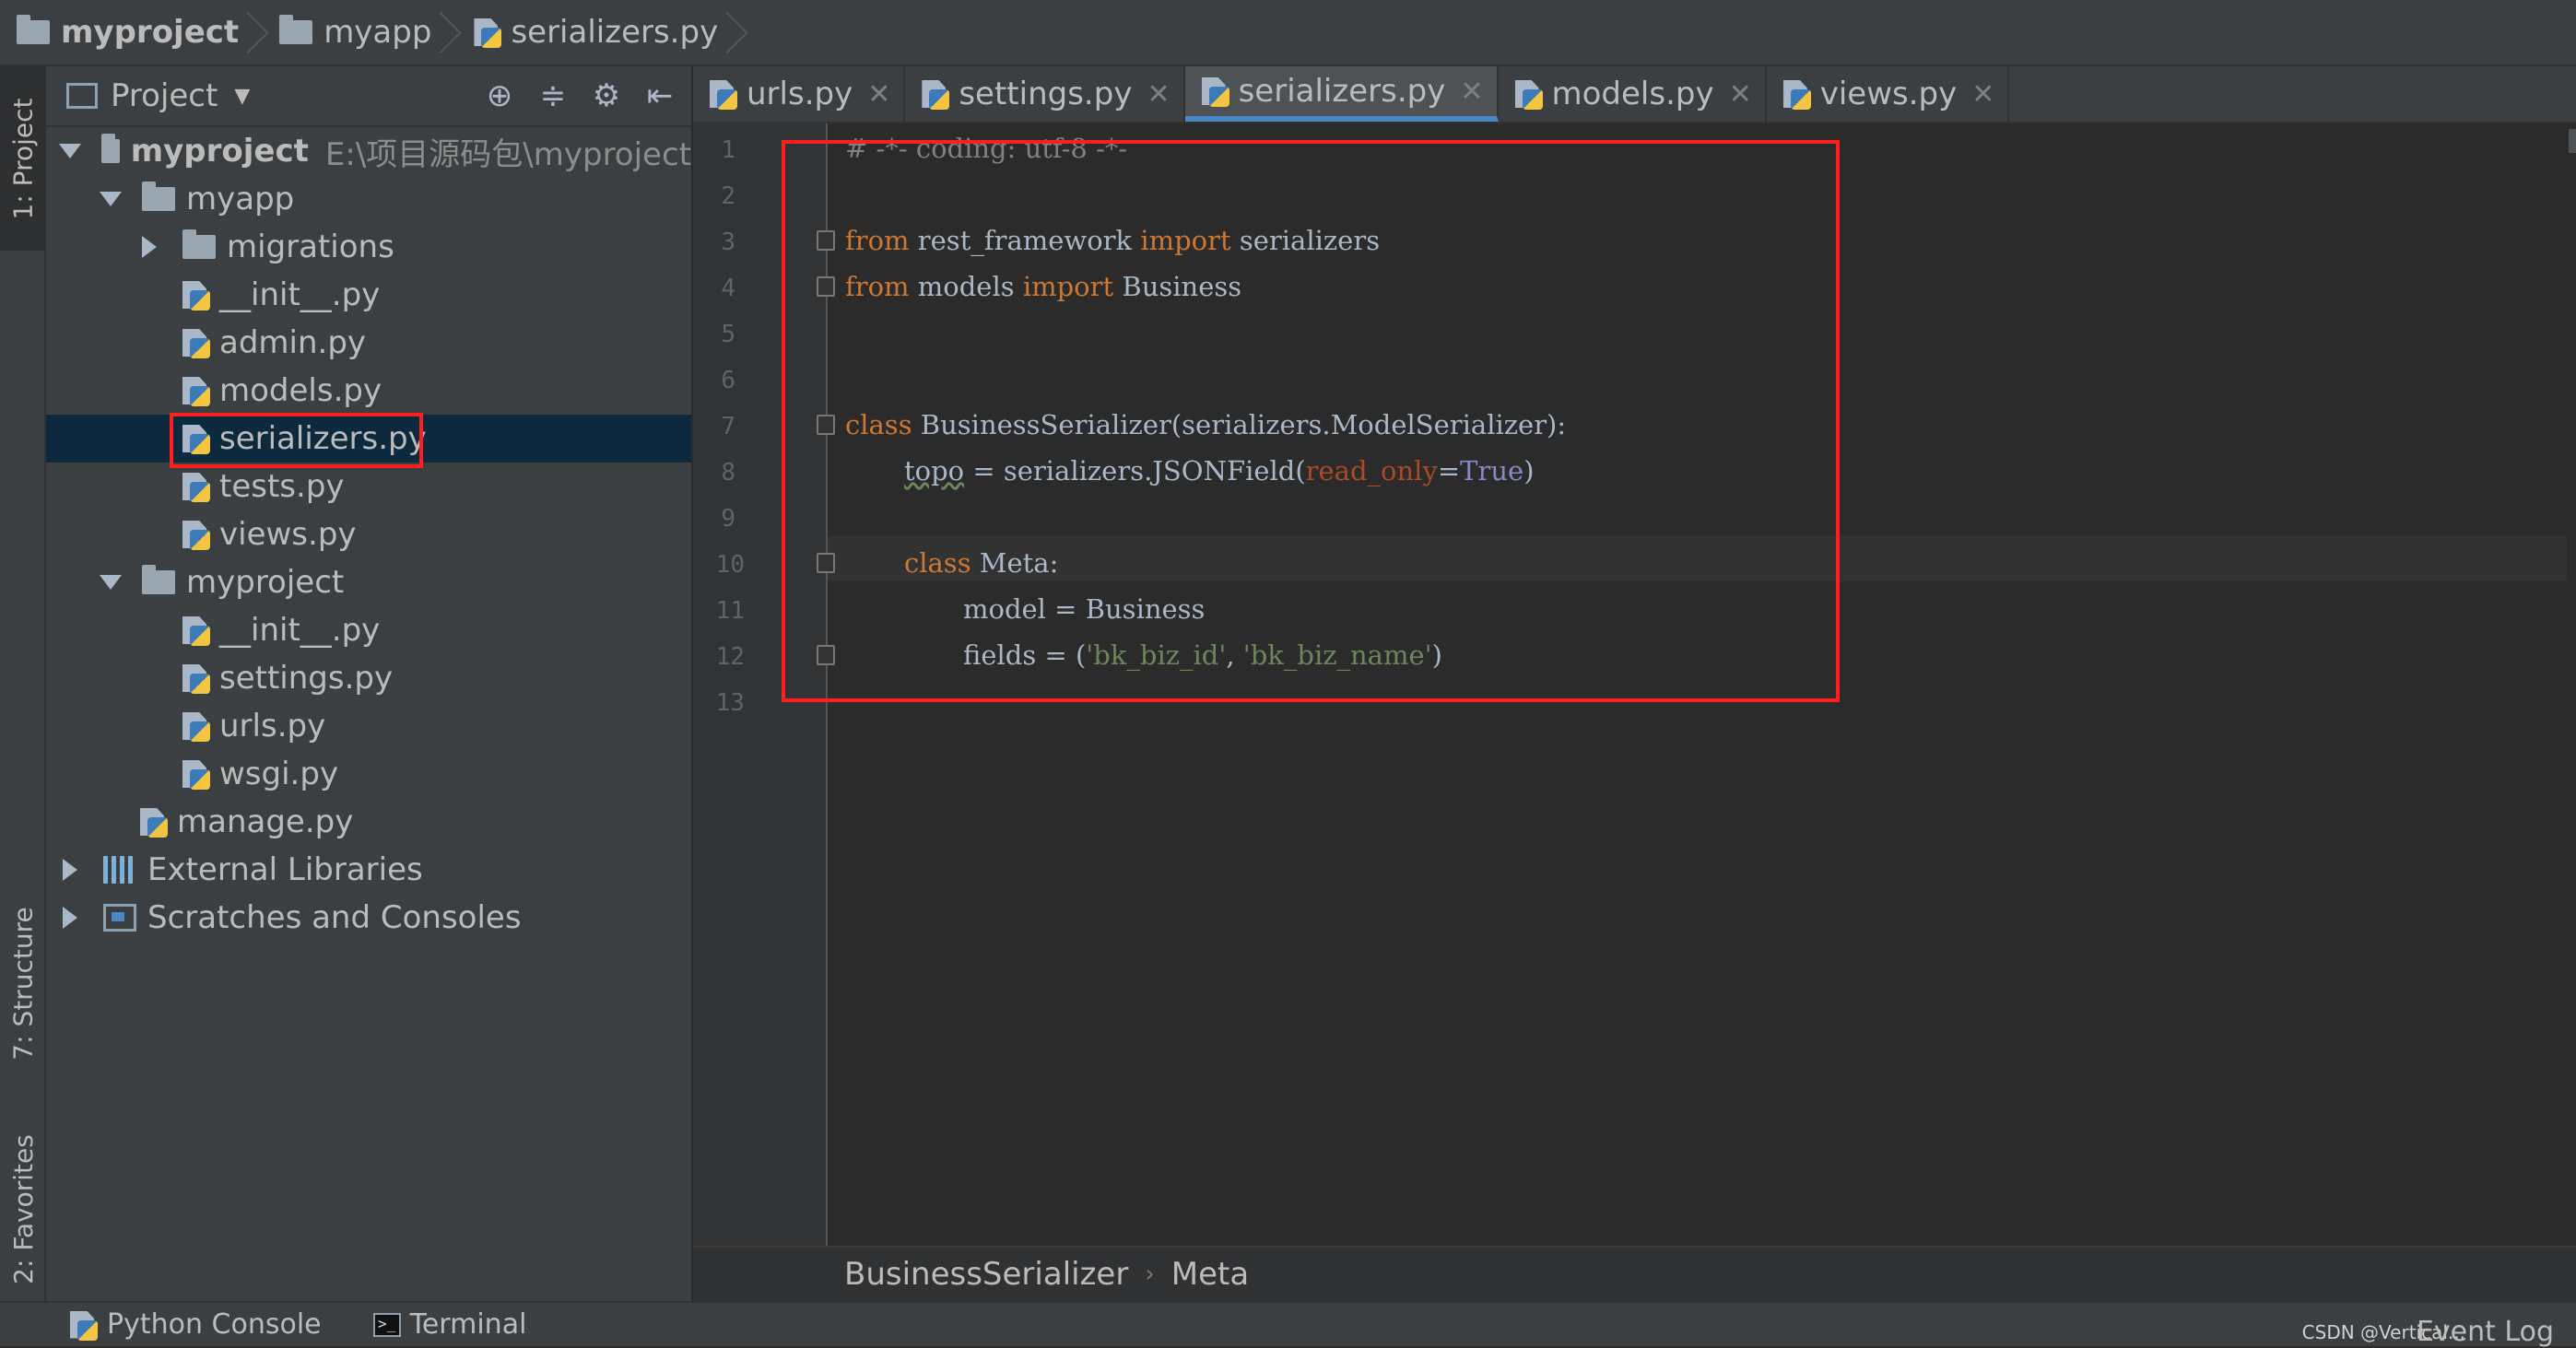  What do you see at coordinates (659, 95) in the screenshot?
I see `hide-panel-icon: ⇤` at bounding box center [659, 95].